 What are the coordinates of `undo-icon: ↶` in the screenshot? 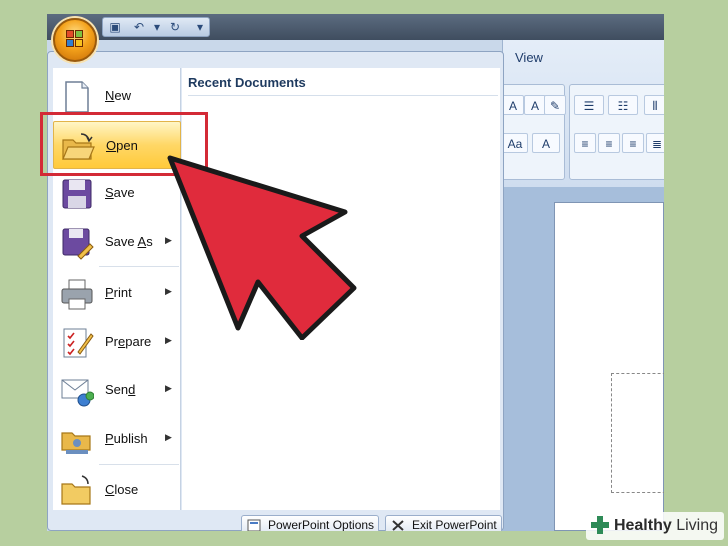 It's located at (139, 27).